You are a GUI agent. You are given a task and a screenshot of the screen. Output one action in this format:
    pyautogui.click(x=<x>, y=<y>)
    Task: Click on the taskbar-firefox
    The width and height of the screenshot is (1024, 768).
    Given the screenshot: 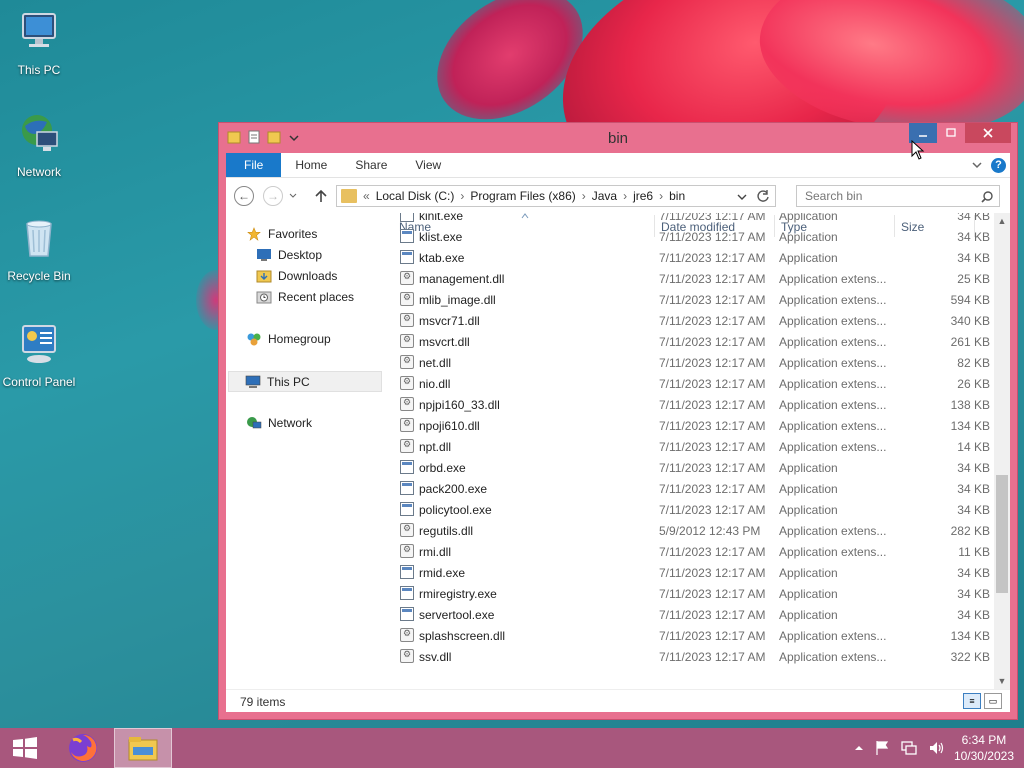 What is the action you would take?
    pyautogui.click(x=83, y=748)
    